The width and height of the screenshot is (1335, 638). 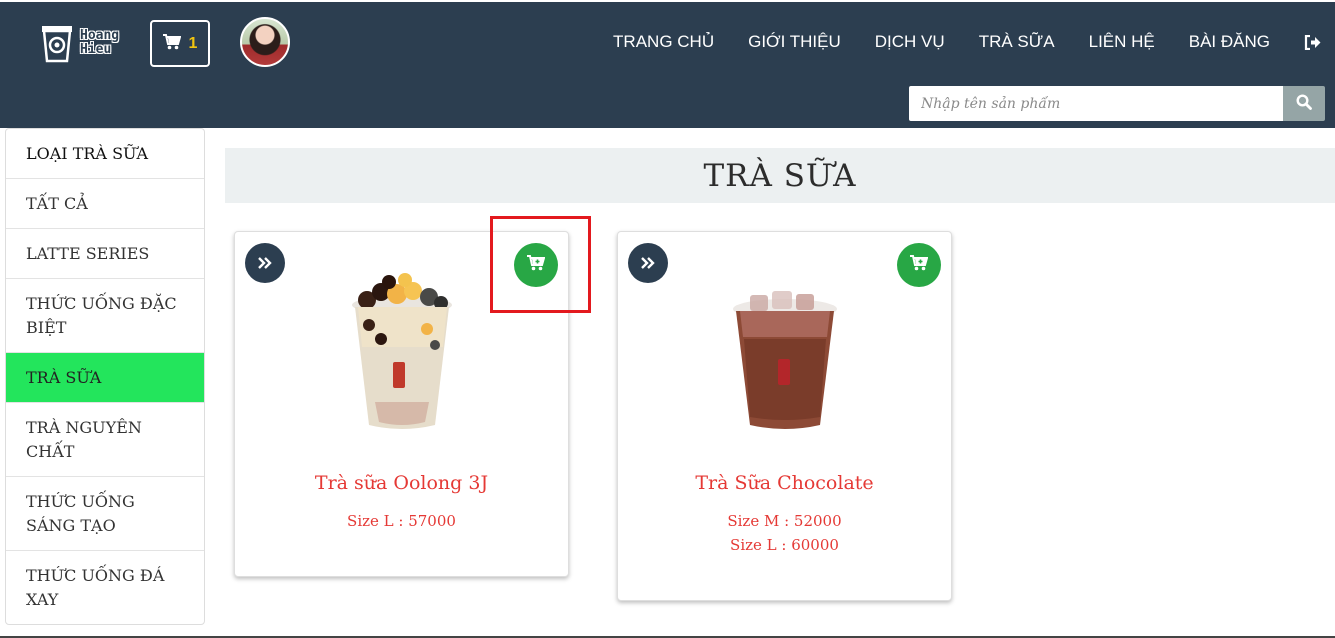 What do you see at coordinates (401, 483) in the screenshot?
I see `product-name: Trà sữa Oolong 3J` at bounding box center [401, 483].